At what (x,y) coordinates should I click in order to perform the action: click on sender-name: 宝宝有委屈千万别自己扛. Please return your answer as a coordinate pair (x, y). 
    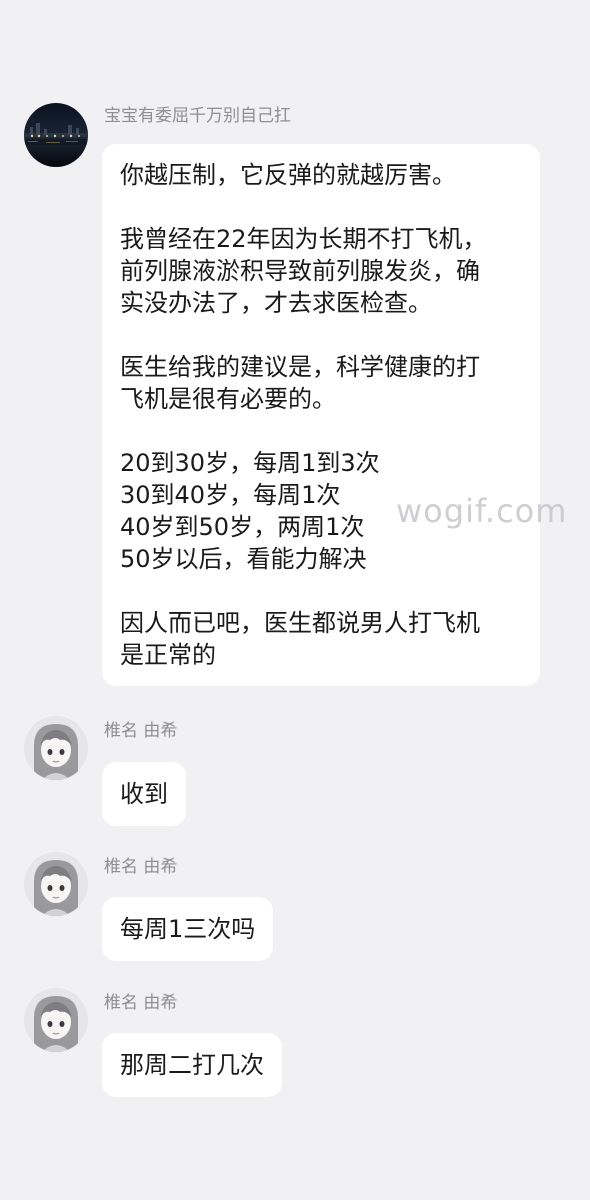
    Looking at the image, I should click on (197, 116).